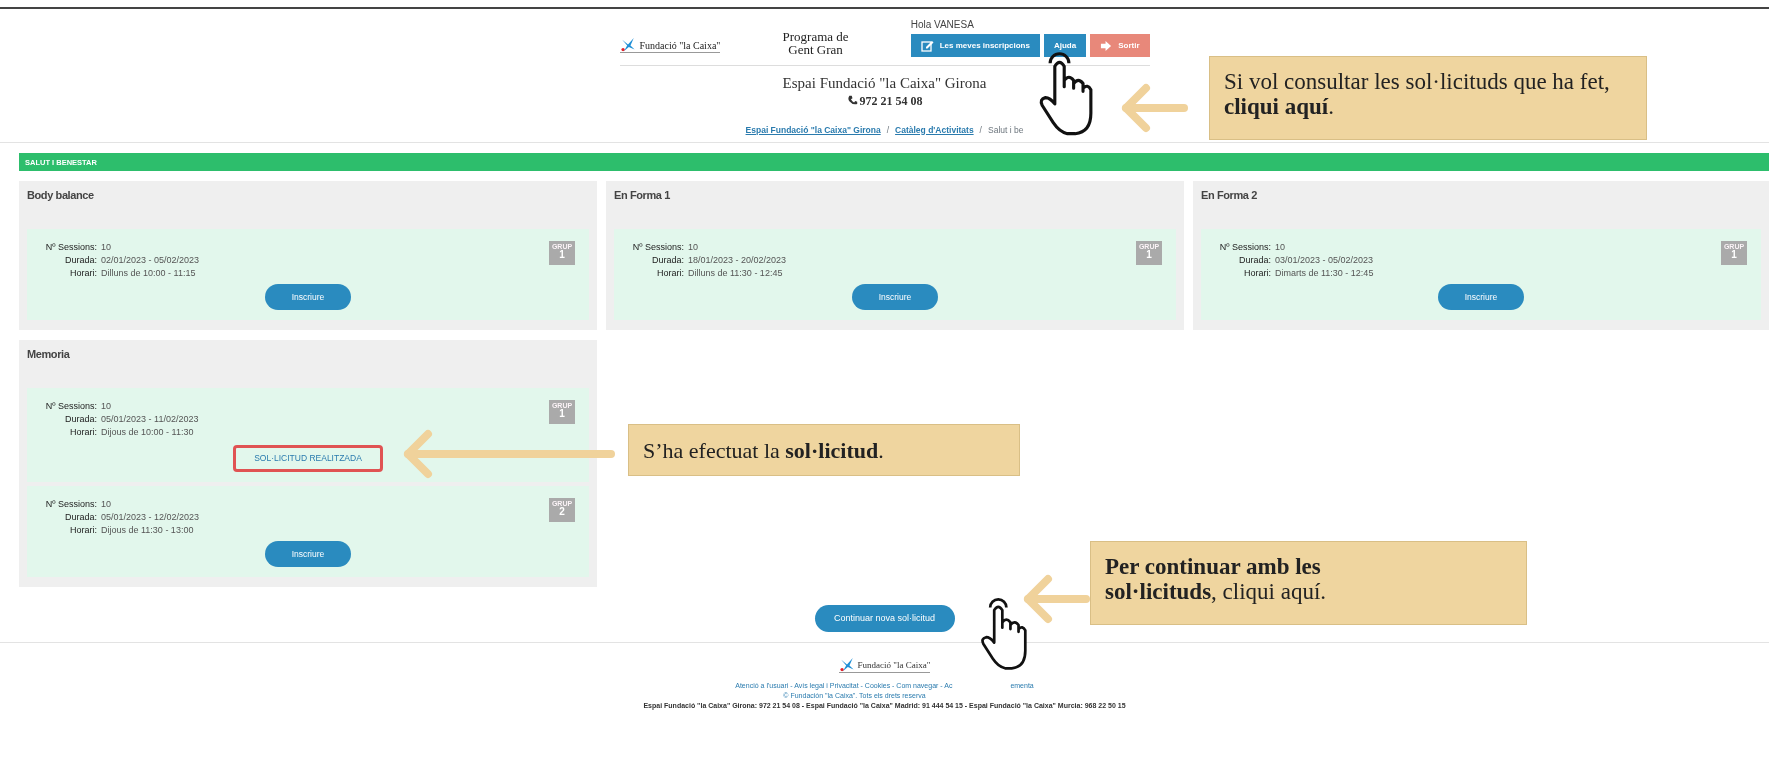 The image size is (1769, 771). I want to click on field-value: 05/01/2023 - 11/02/2023, so click(150, 420).